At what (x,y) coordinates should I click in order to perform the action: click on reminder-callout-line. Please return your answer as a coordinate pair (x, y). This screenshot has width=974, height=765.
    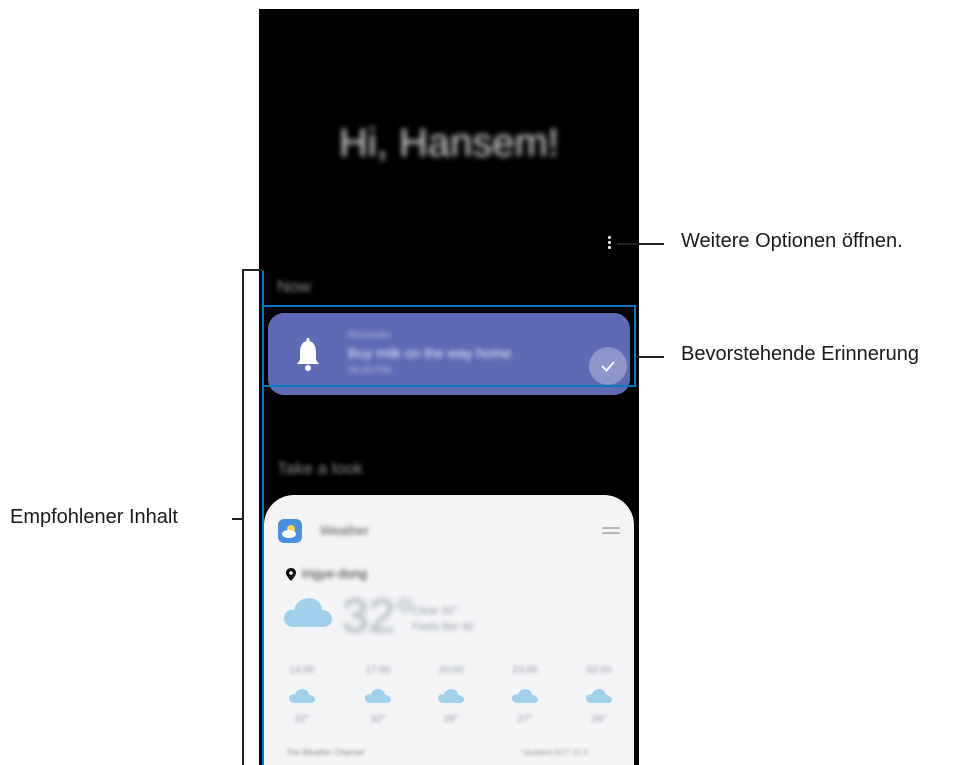
    Looking at the image, I should click on (650, 357).